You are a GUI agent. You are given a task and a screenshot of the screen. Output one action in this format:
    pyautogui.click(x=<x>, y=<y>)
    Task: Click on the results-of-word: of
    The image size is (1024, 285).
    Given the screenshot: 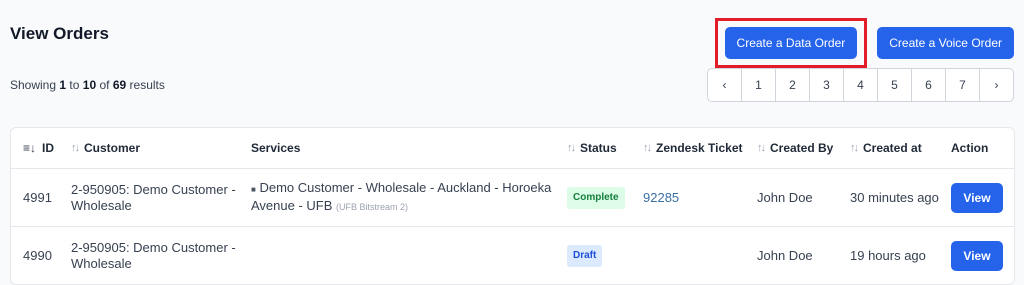 What is the action you would take?
    pyautogui.click(x=104, y=85)
    